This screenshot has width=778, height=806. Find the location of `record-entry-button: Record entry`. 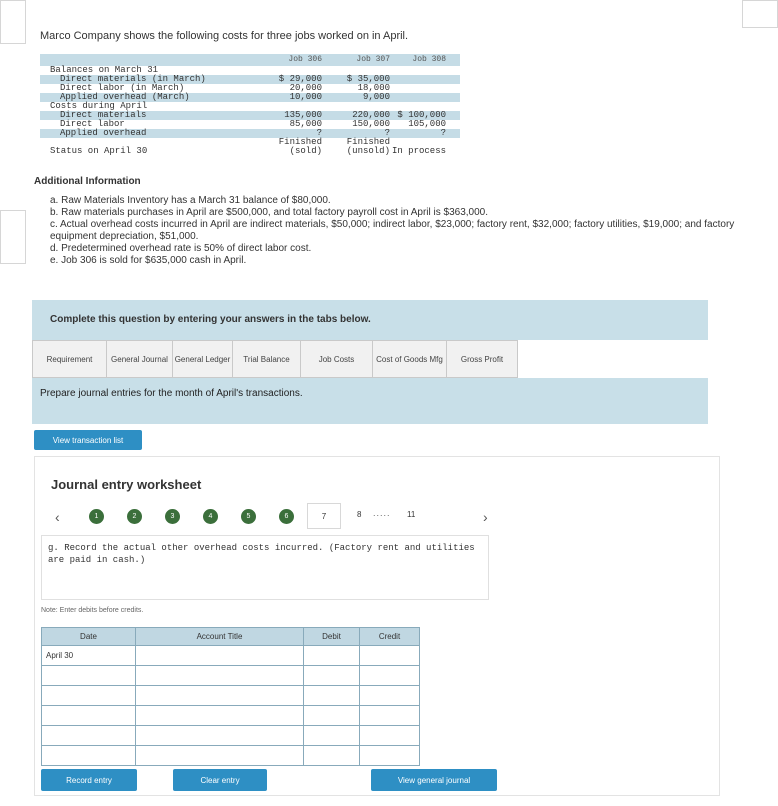

record-entry-button: Record entry is located at coordinates (89, 780).